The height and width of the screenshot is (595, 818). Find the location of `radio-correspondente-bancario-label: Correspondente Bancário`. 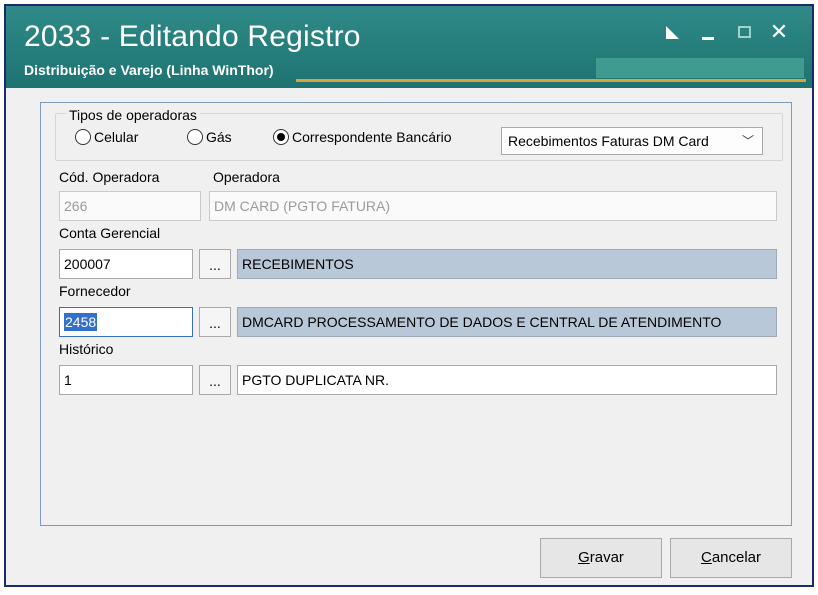

radio-correspondente-bancario-label: Correspondente Bancário is located at coordinates (372, 137).